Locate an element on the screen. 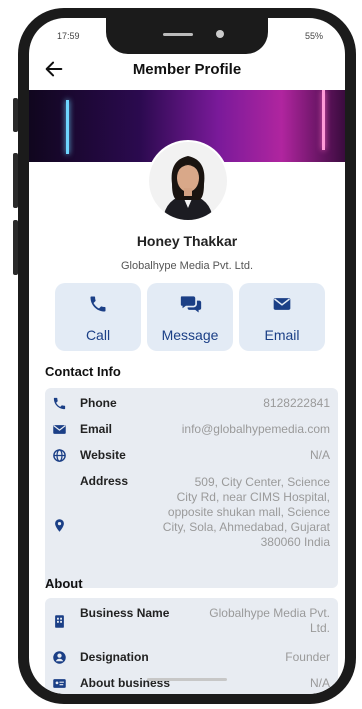 This screenshot has height=709, width=362. status-time: 17:59 is located at coordinates (68, 36).